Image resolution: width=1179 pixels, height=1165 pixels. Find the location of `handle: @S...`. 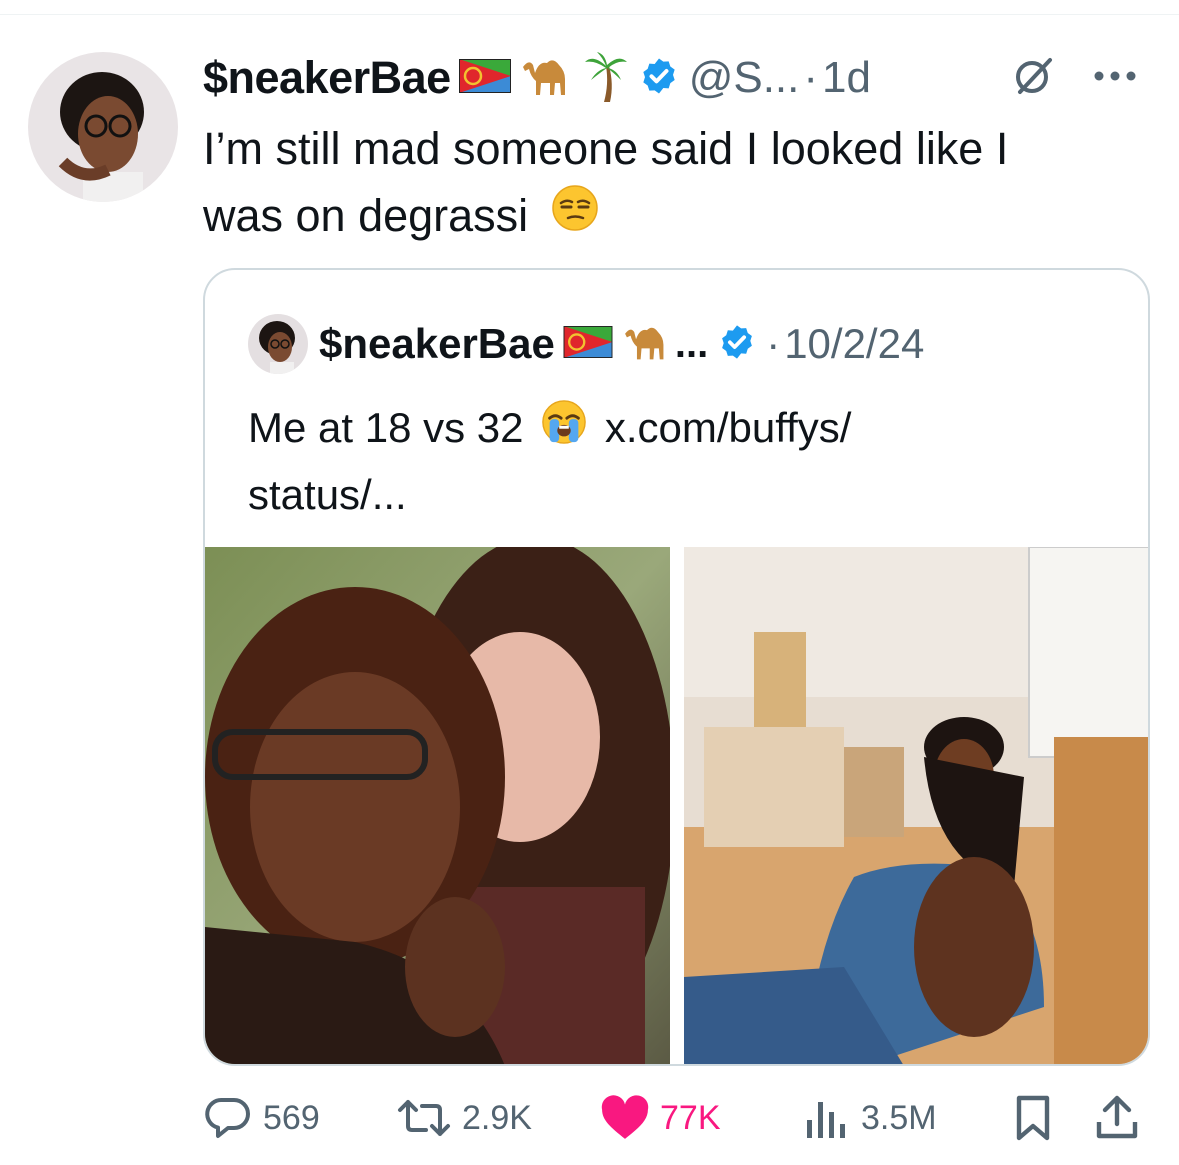

handle: @S... is located at coordinates (744, 78).